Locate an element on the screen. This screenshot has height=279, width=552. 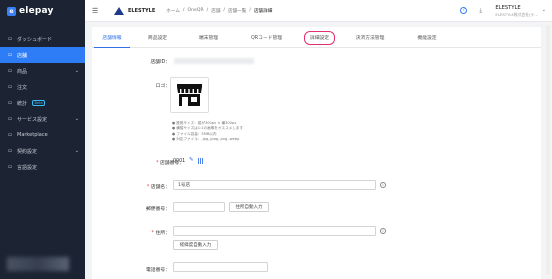
postal-code-label: 郵便番号： is located at coordinates (158, 209).